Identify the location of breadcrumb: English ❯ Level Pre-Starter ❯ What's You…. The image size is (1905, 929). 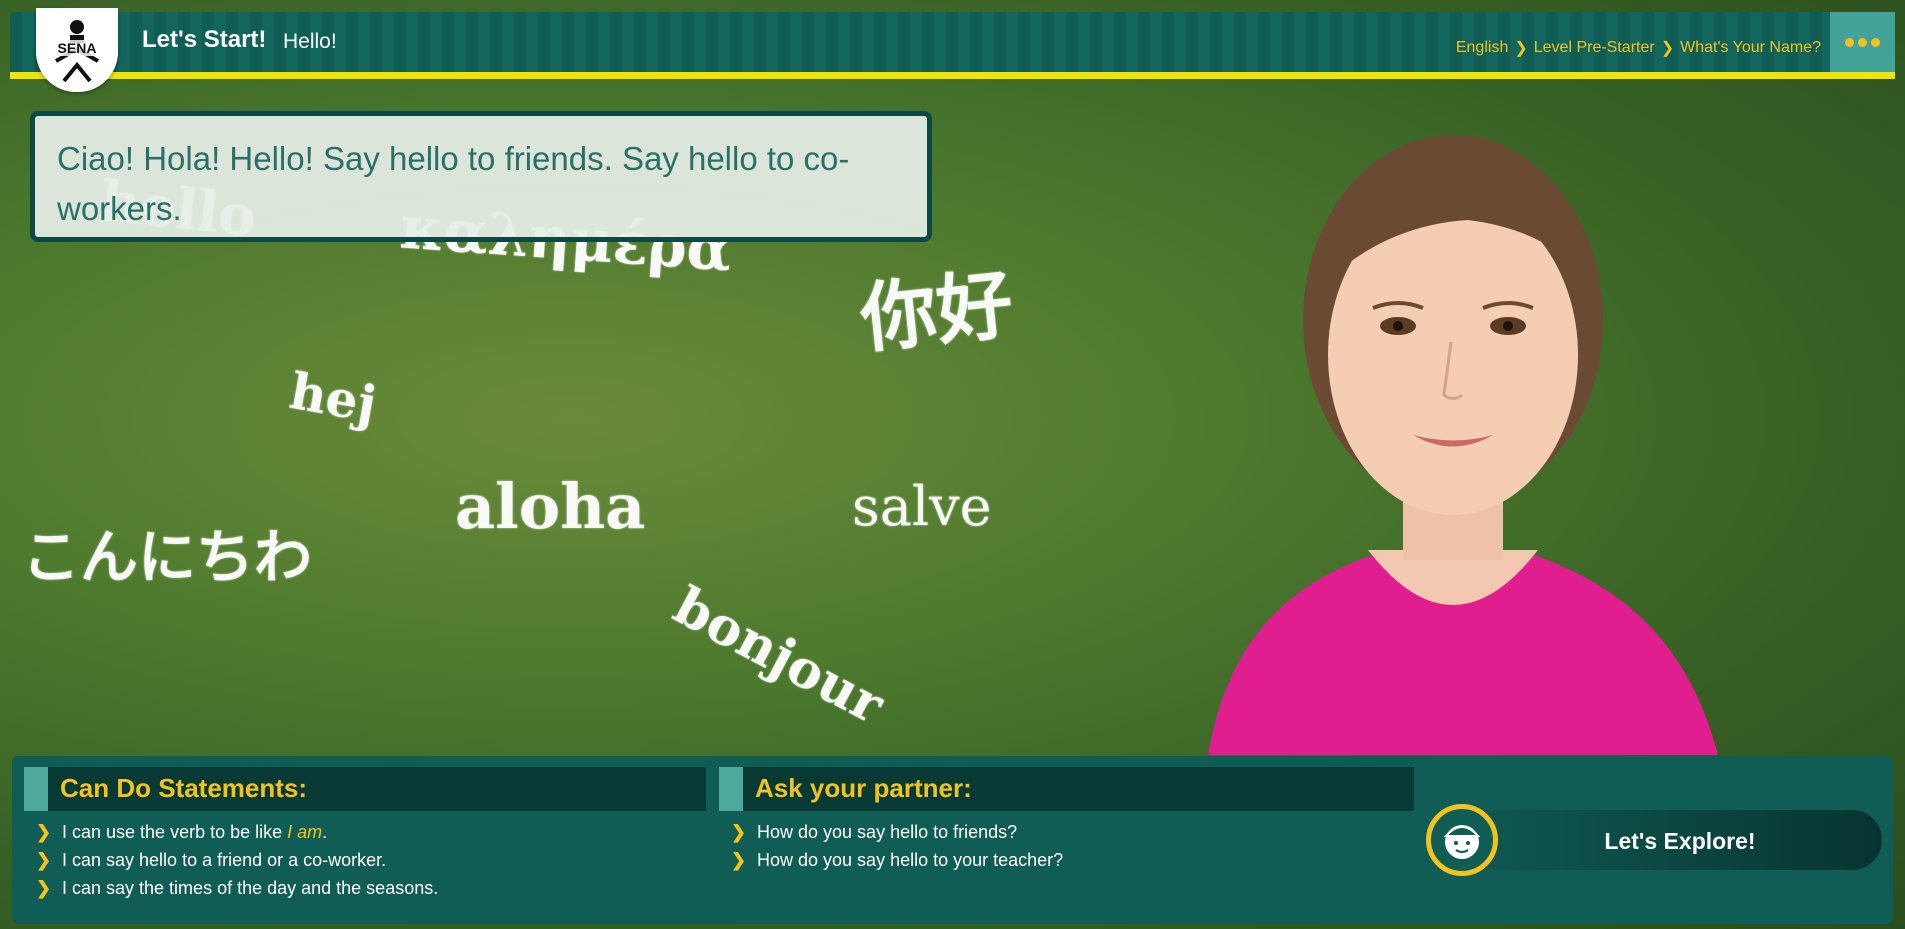
(1638, 48).